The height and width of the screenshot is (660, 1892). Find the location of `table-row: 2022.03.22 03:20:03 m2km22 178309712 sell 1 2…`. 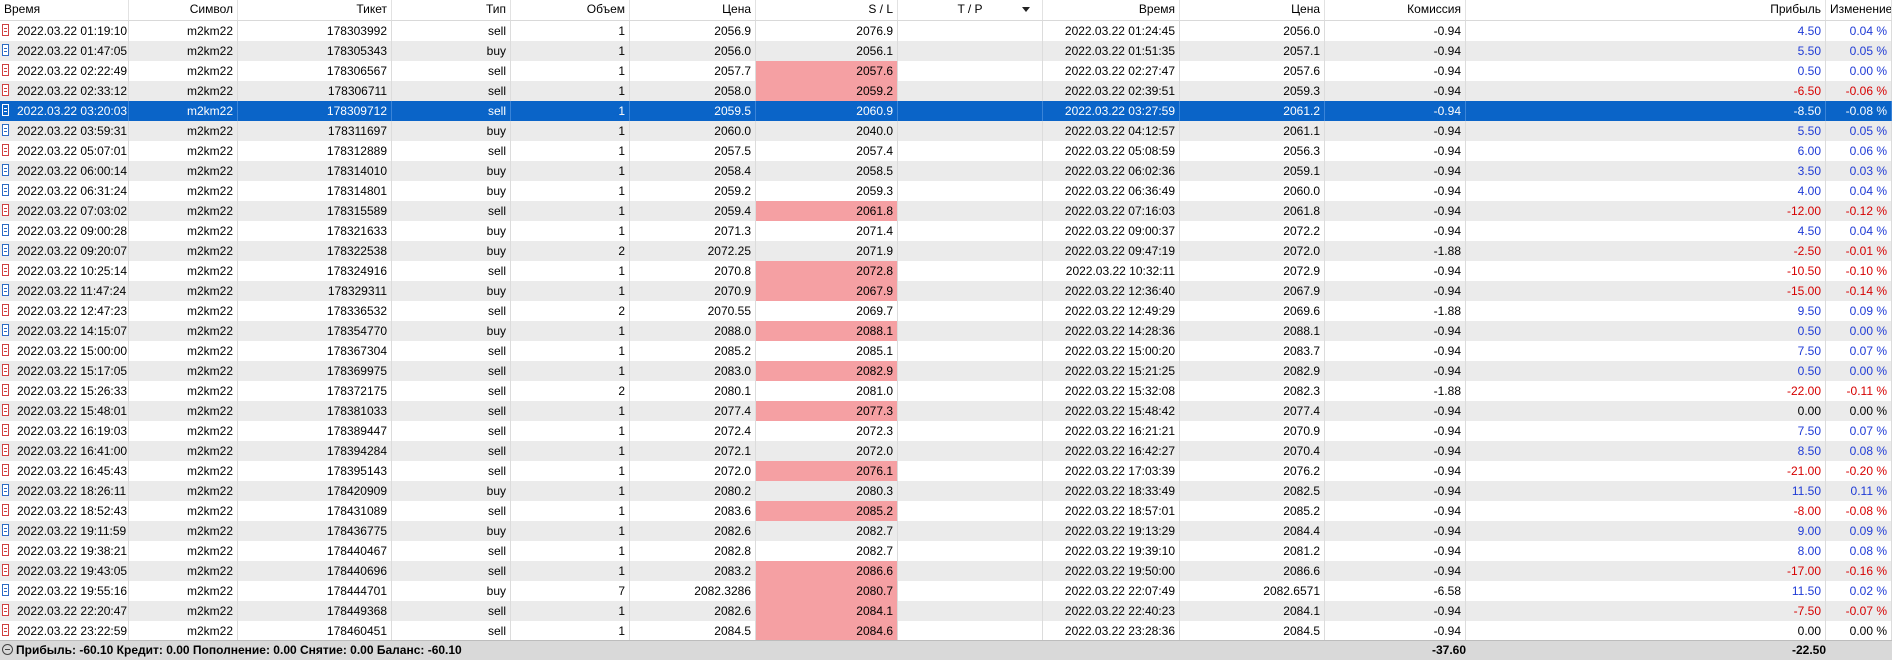

table-row: 2022.03.22 03:20:03 m2km22 178309712 sell 1 2… is located at coordinates (946, 111).